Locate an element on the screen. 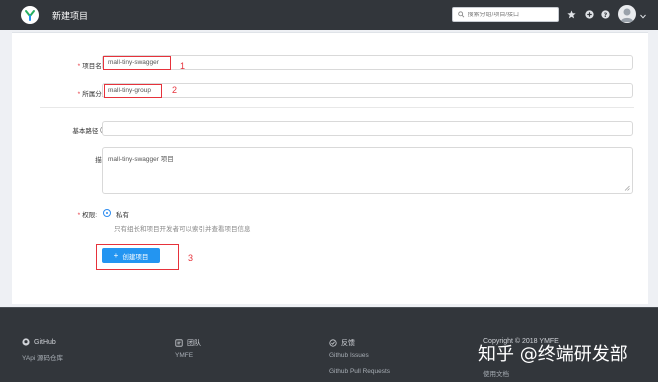 This screenshot has width=658, height=382. permission-hint: 只有组长和项目开发者可以索引并查看项目信息 is located at coordinates (182, 229).